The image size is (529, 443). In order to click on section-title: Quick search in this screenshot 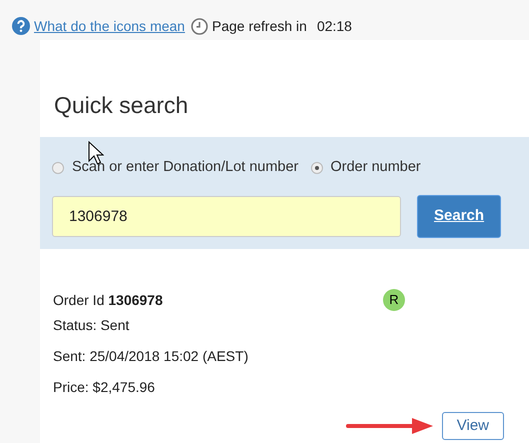, I will do `click(122, 105)`.